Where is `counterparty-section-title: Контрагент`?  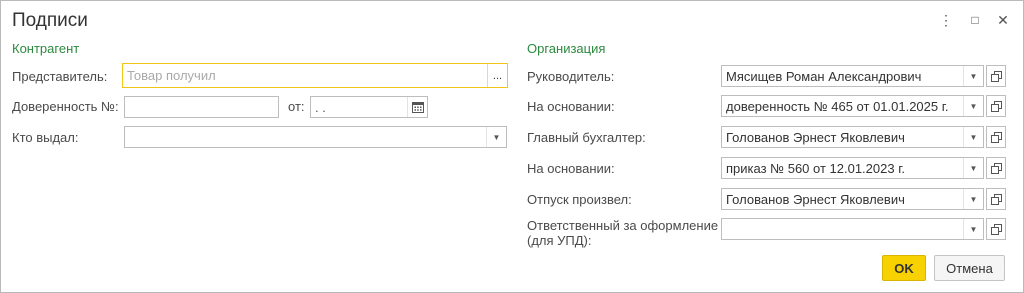
counterparty-section-title: Контрагент is located at coordinates (46, 48).